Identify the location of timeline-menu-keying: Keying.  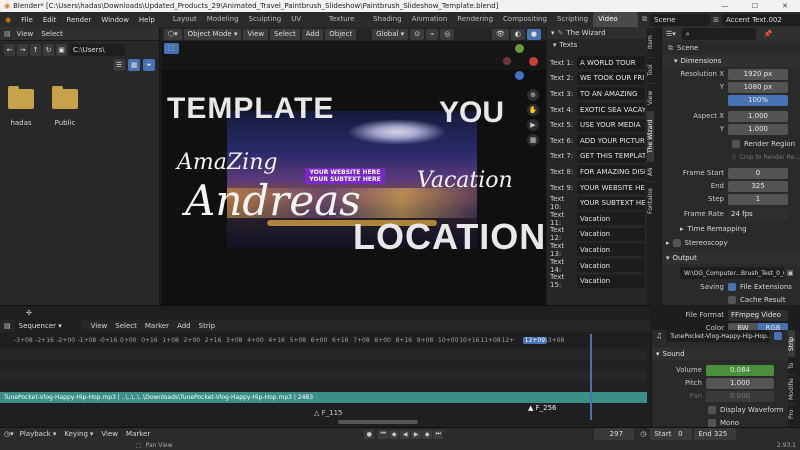
(76, 434).